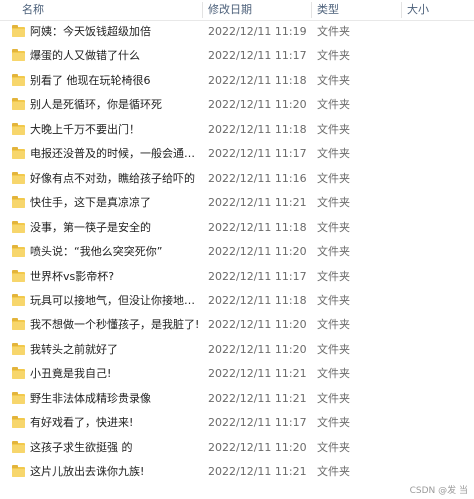  I want to click on file-row: 野生非法体成精珍贵录像 2022/12/11 11:21 文件夹, so click(237, 399).